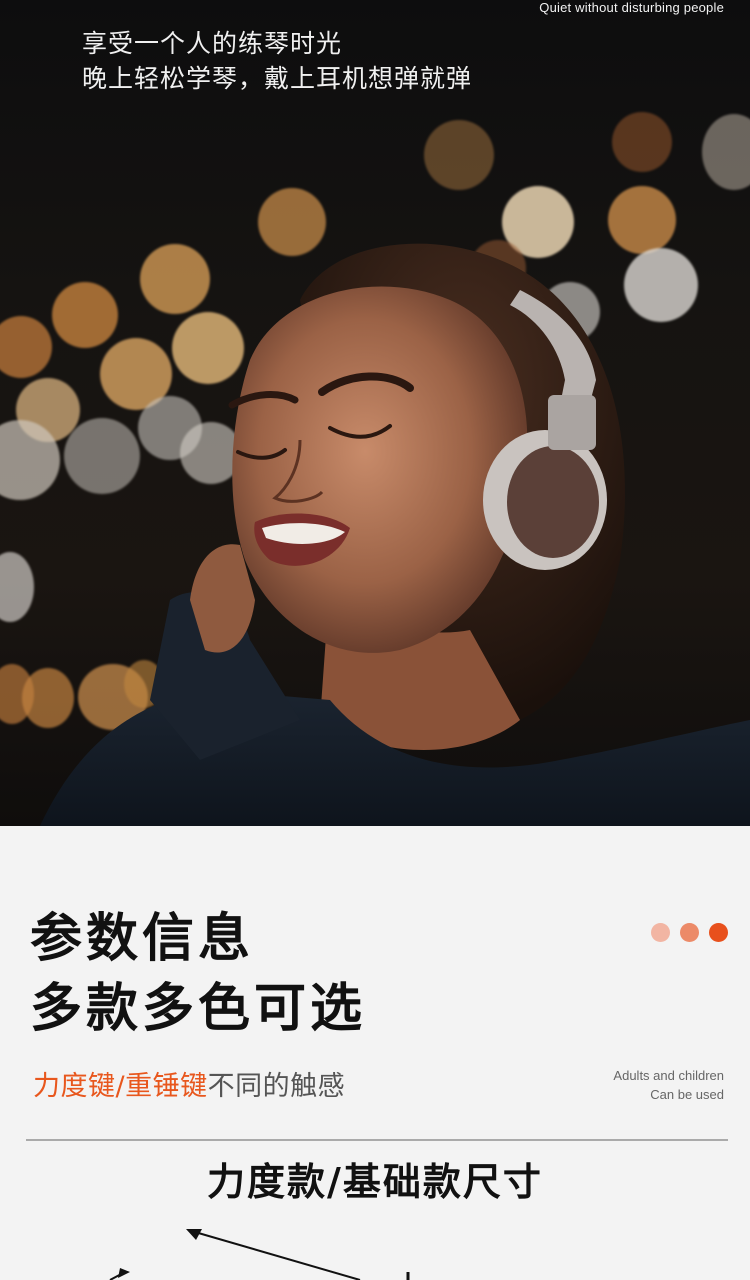 Image resolution: width=750 pixels, height=1280 pixels. Describe the element at coordinates (668, 1085) in the screenshot. I see `adults-children-note: Adults and children Can be used` at that location.